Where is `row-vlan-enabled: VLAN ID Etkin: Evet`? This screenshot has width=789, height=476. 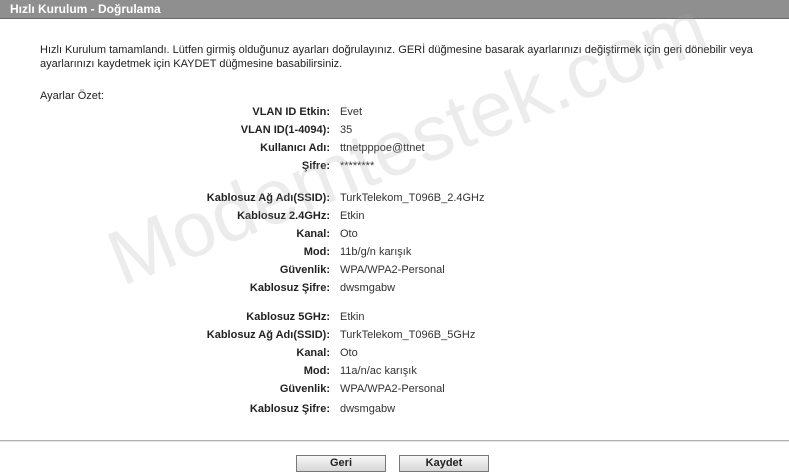
row-vlan-enabled: VLAN ID Etkin: Evet is located at coordinates (394, 112).